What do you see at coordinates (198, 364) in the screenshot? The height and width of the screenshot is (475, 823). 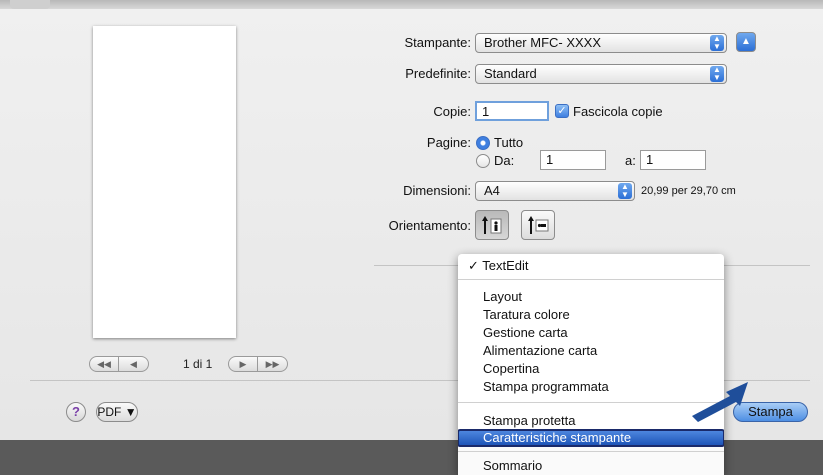 I see `page-counter: 1 di 1` at bounding box center [198, 364].